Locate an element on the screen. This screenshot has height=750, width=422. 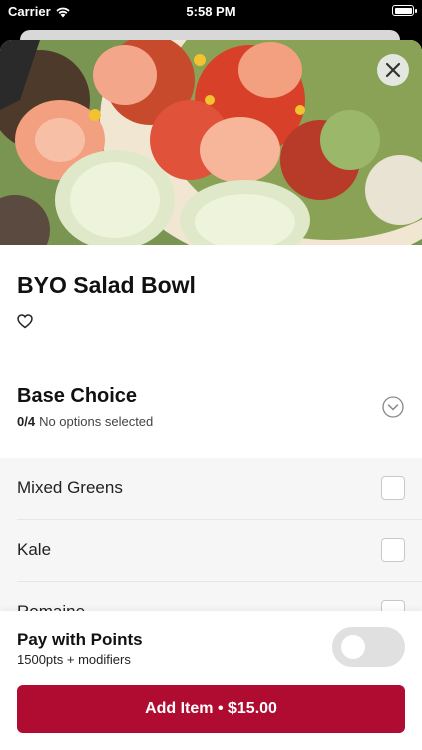
option-label: Mixed Greens is located at coordinates (70, 487).